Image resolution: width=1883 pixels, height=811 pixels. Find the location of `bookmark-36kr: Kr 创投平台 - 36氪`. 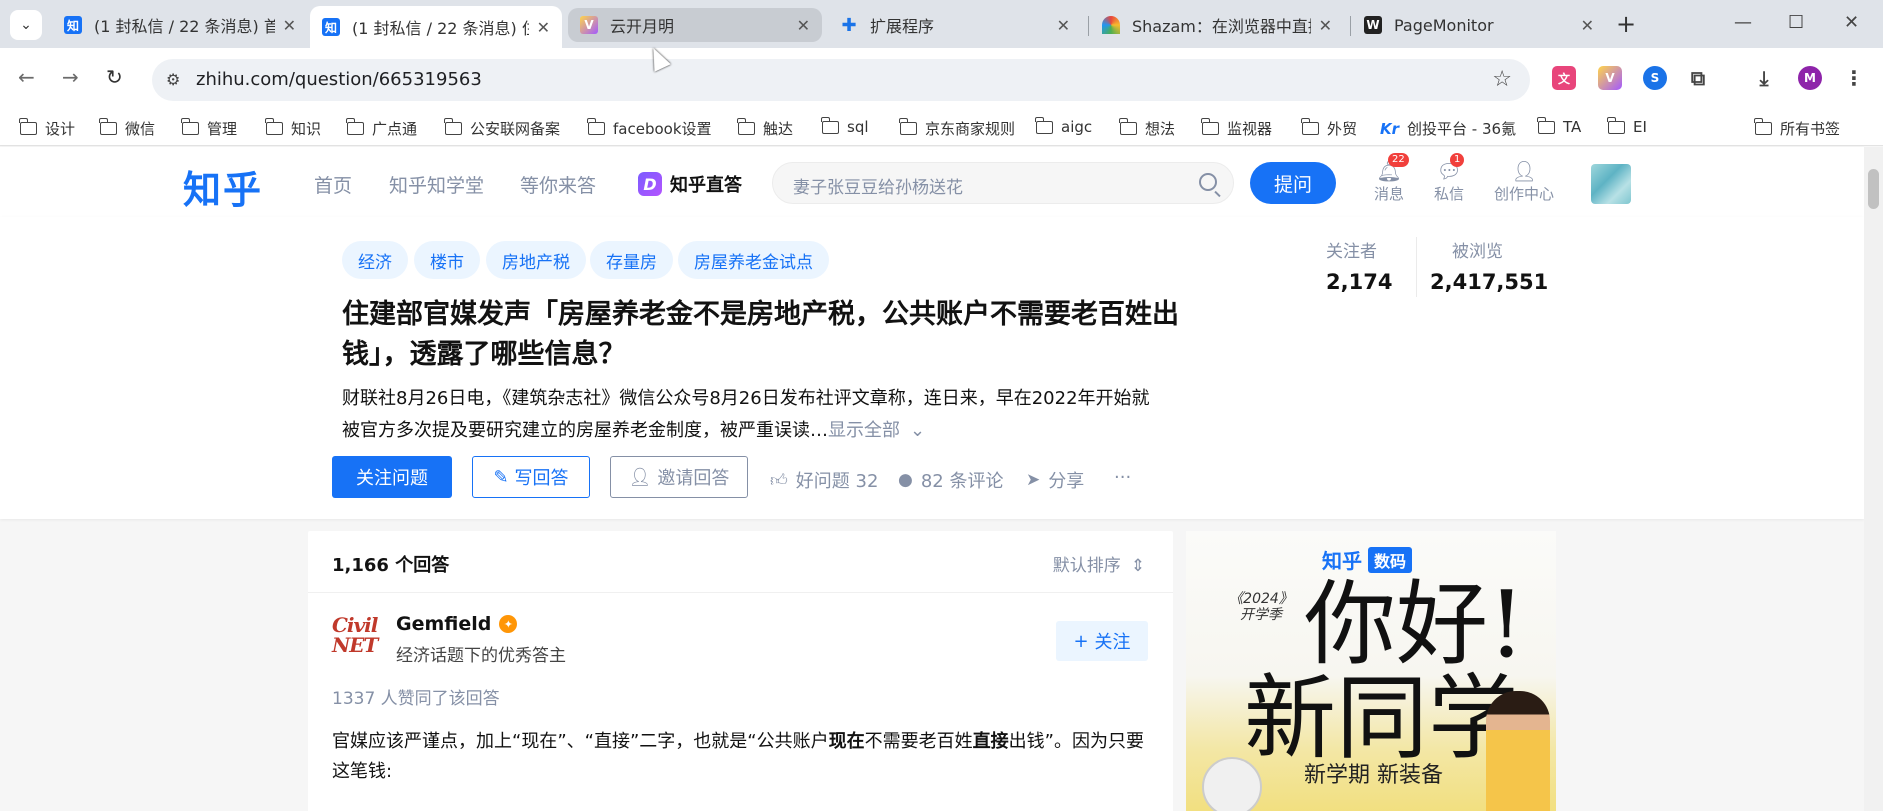

bookmark-36kr: Kr 创投平台 - 36氪 is located at coordinates (1448, 128).